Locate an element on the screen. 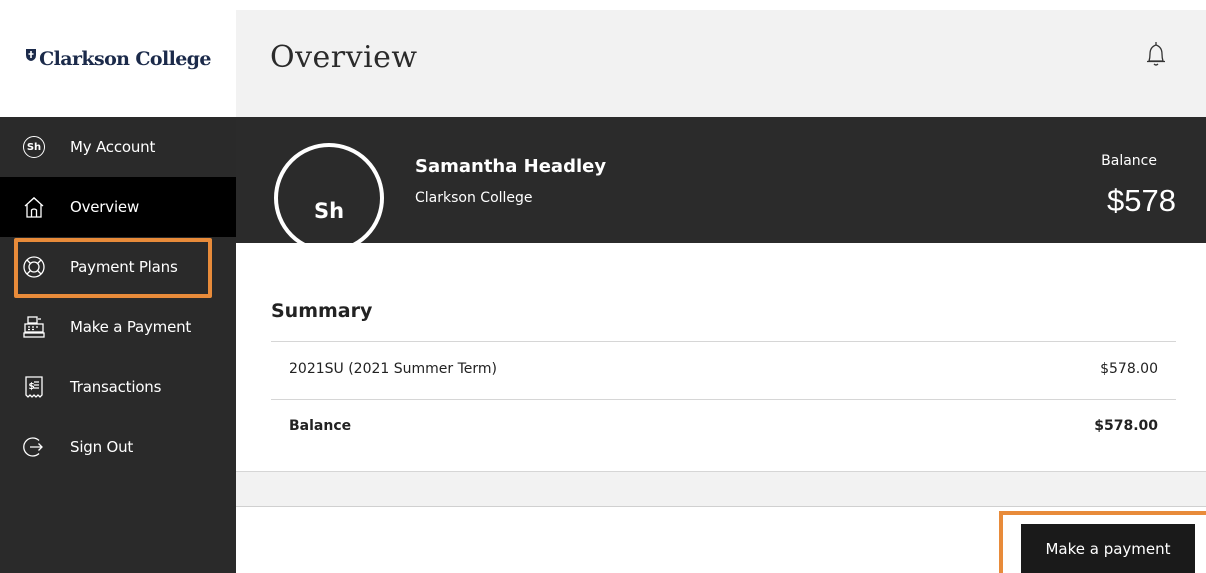  sidebar-item-label: Payment Plans is located at coordinates (124, 267).